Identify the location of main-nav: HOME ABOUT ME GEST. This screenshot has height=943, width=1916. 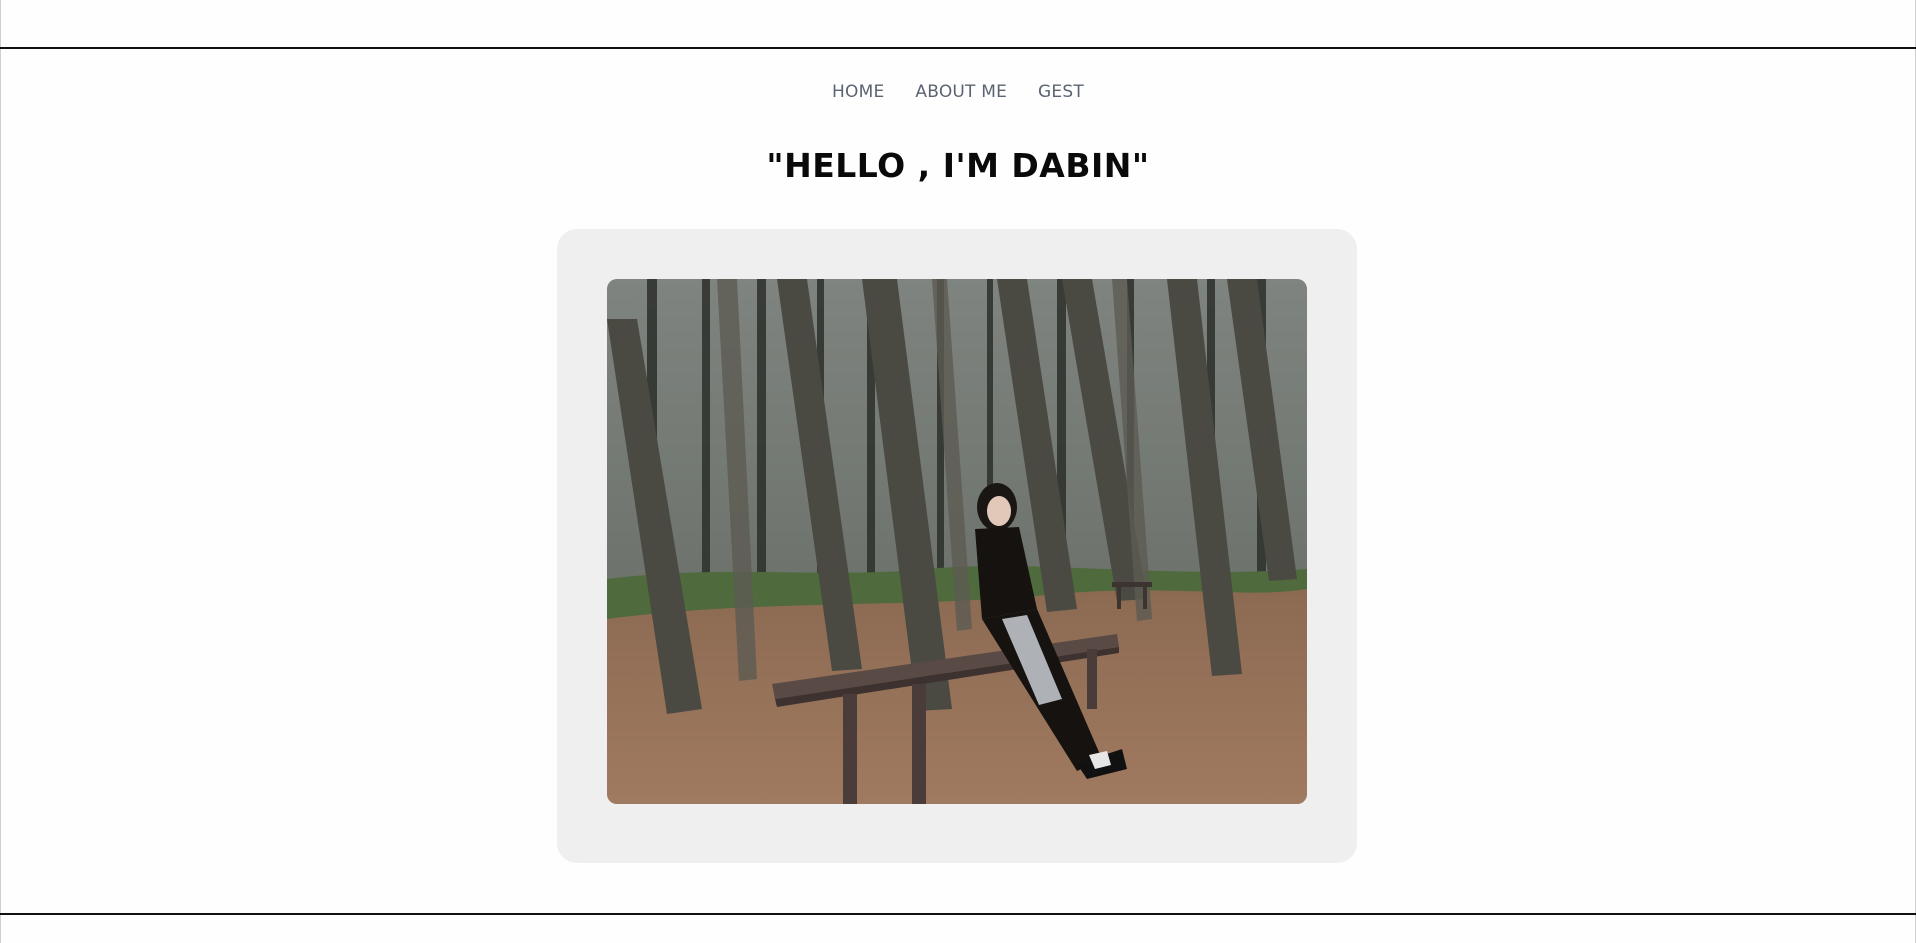
(958, 92).